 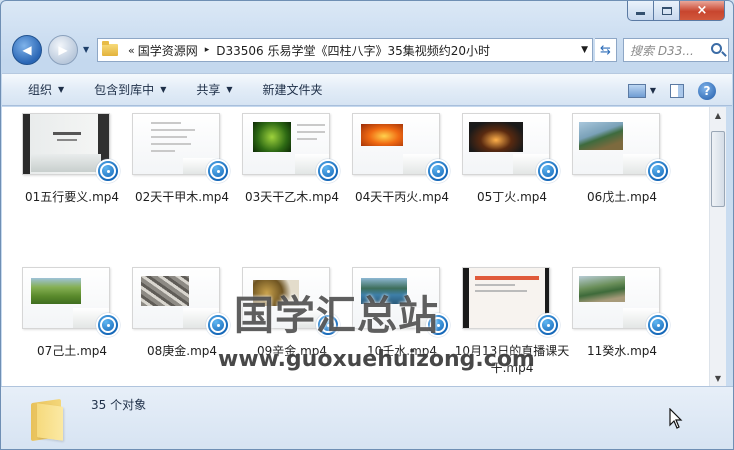 I want to click on view-options-icon, so click(x=636, y=90).